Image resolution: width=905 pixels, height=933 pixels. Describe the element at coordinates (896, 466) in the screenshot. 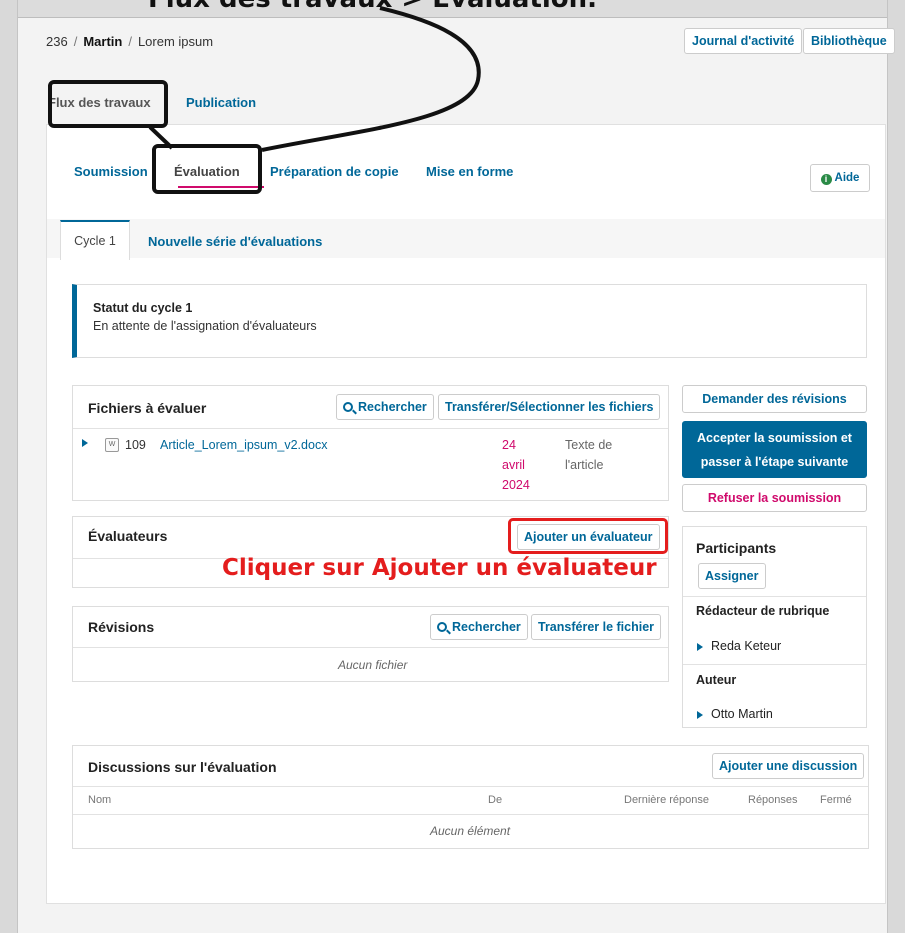

I see `window-right-edge` at that location.